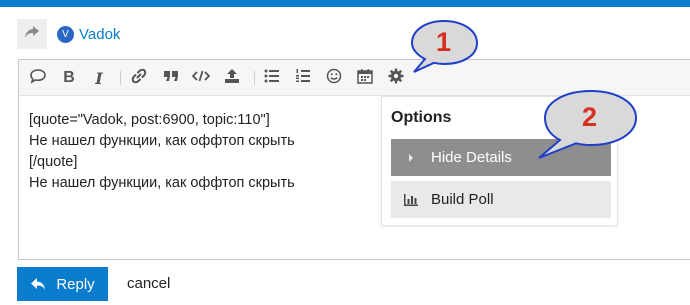 This screenshot has width=690, height=305. I want to click on link-button, so click(139, 78).